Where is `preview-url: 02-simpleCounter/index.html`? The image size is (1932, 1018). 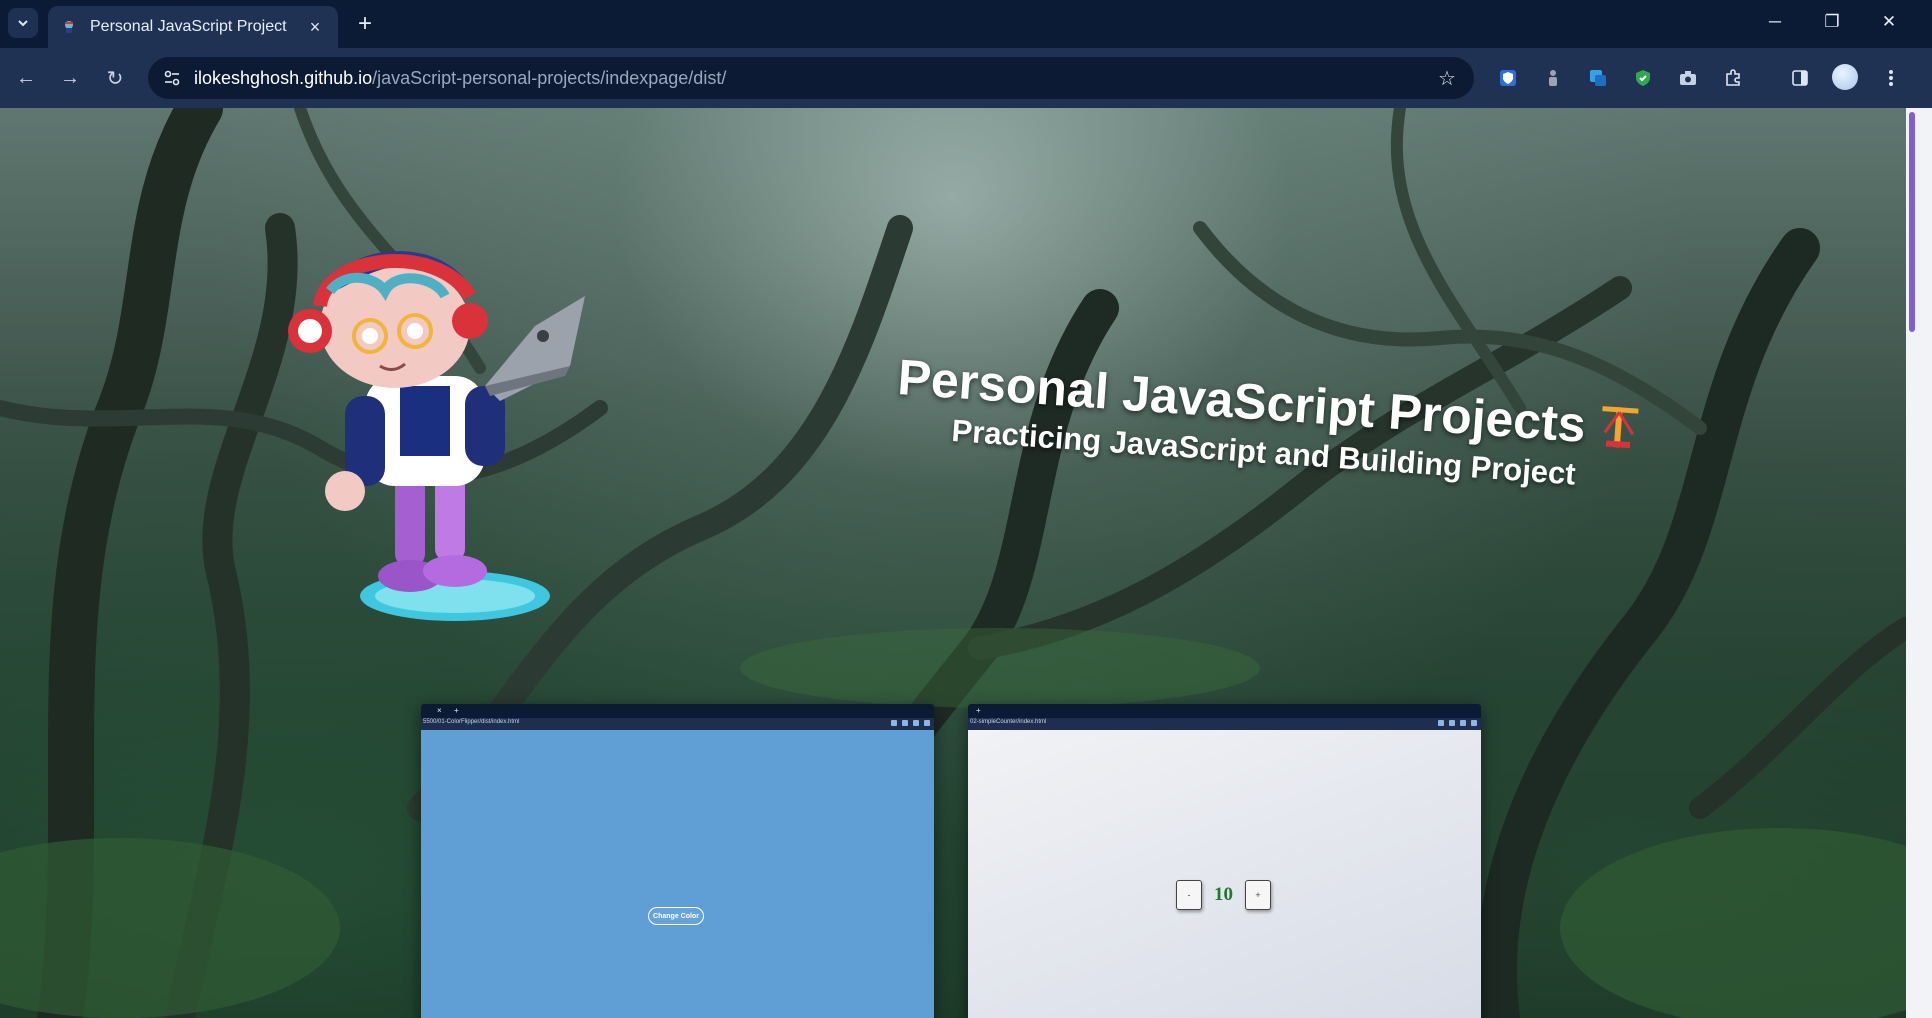 preview-url: 02-simpleCounter/index.html is located at coordinates (1008, 722).